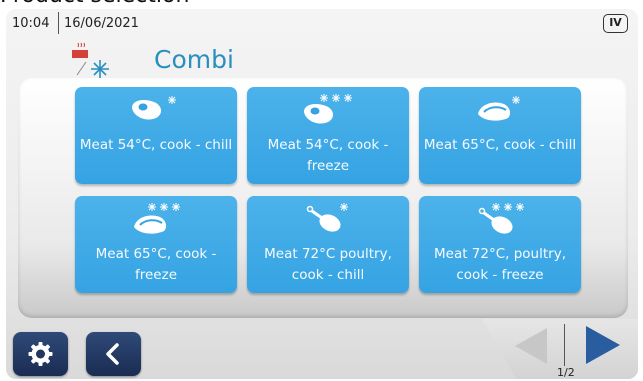 The width and height of the screenshot is (643, 381). Describe the element at coordinates (499, 264) in the screenshot. I see `tile-label: Meat 72°C, poultry, cook - freeze` at that location.